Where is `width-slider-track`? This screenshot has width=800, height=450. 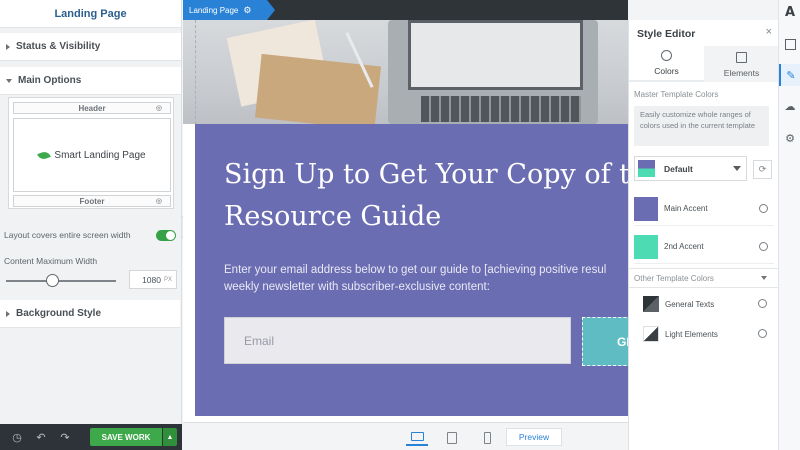
width-slider-track is located at coordinates (61, 281).